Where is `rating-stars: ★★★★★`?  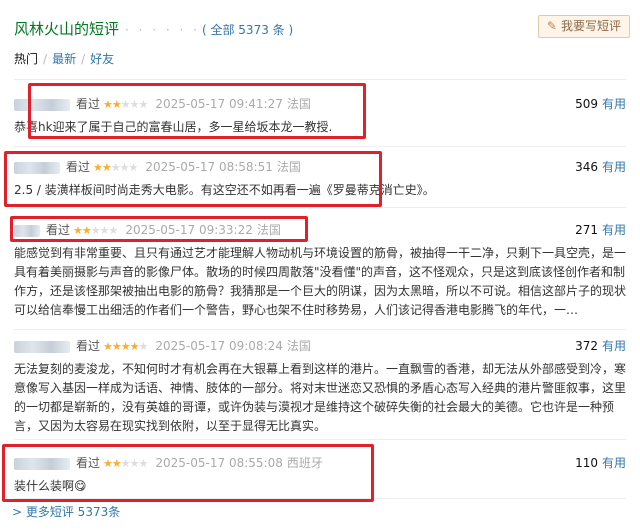
rating-stars: ★★★★★ is located at coordinates (126, 346).